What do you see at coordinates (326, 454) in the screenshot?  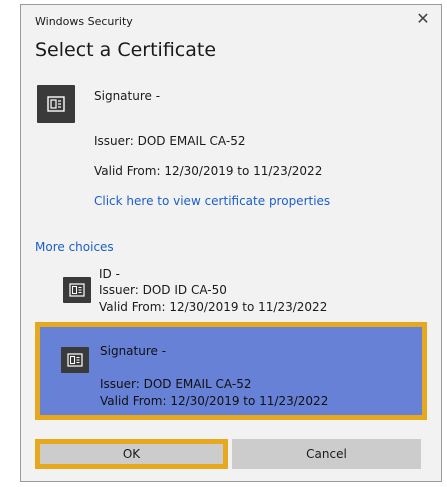 I see `cancel-button: Cancel` at bounding box center [326, 454].